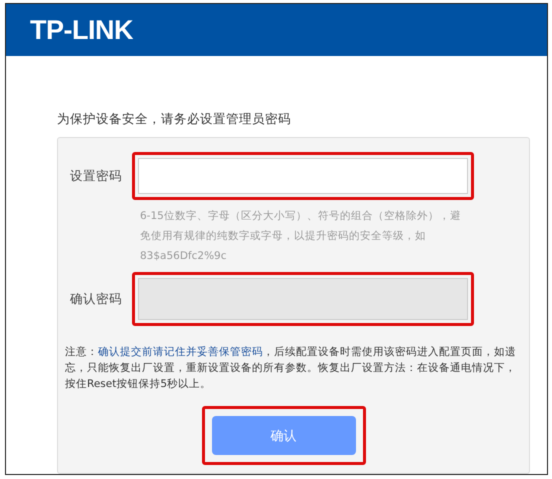  I want to click on hint-text: 6-15位数字、字母（区分大小写）、符号的组合（空格除外），避免使用有规律的纯数字或字母，以提升密码的安全等级，如83$a56Dfc2%9c, so click(301, 236).